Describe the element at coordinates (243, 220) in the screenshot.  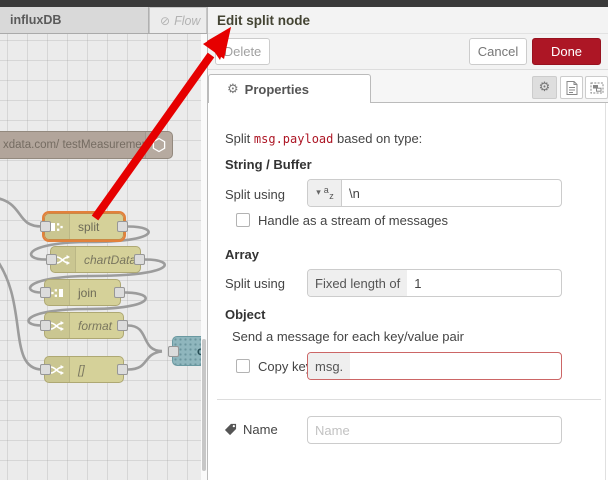
I see `stream-checkbox` at that location.